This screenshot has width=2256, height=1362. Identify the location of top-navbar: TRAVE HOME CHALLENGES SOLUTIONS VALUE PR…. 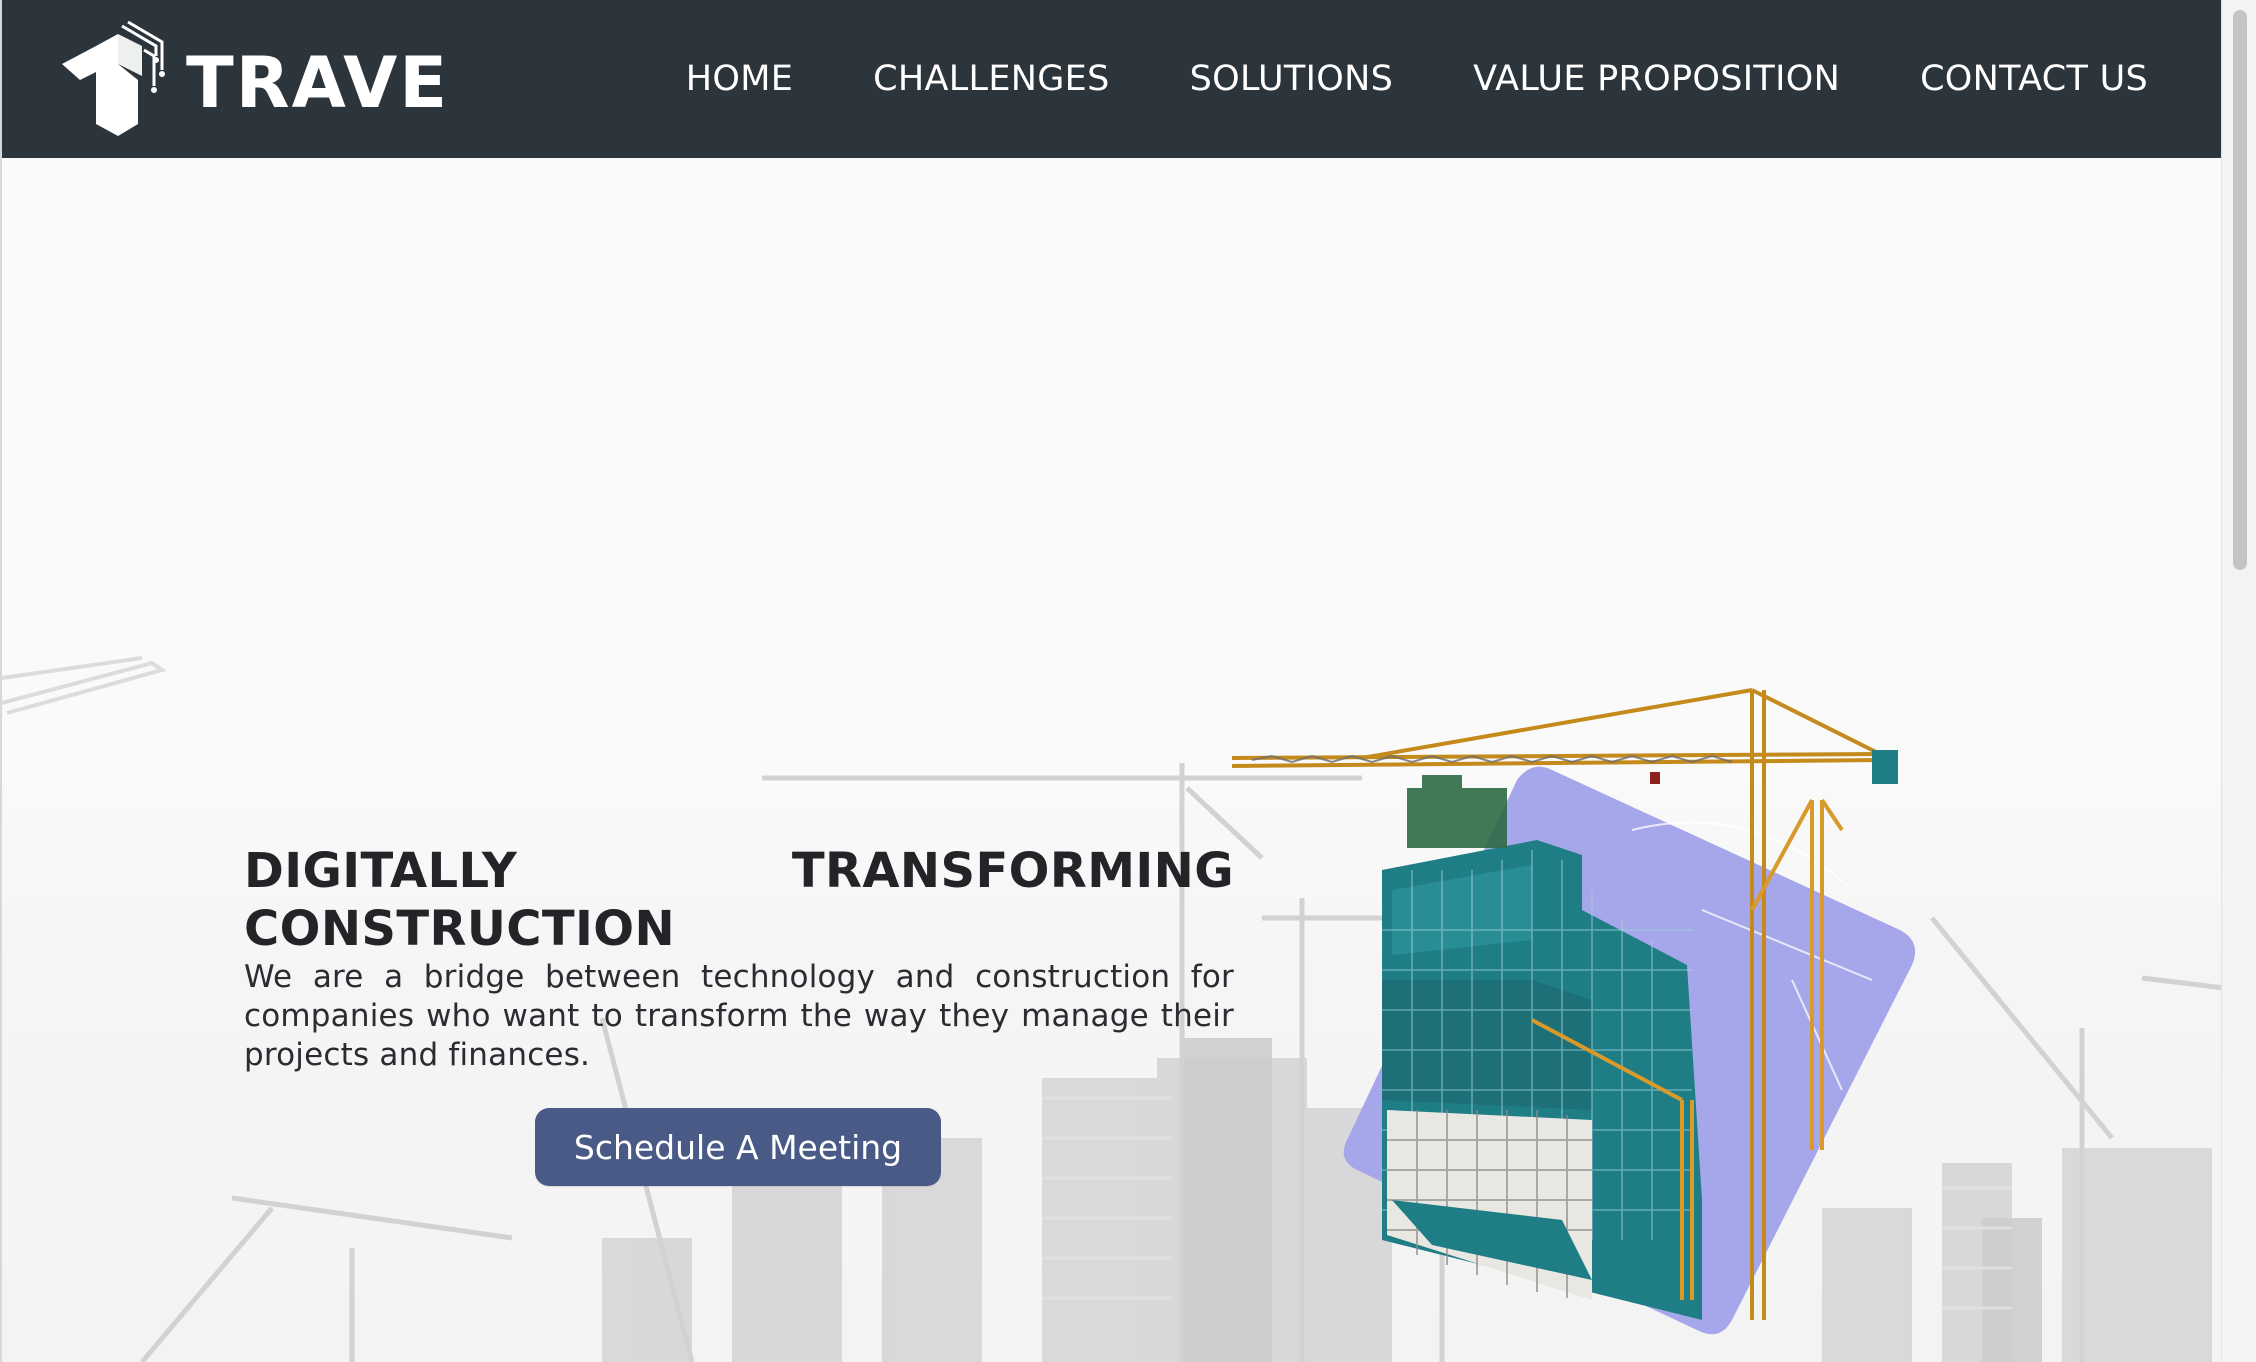
(1112, 79).